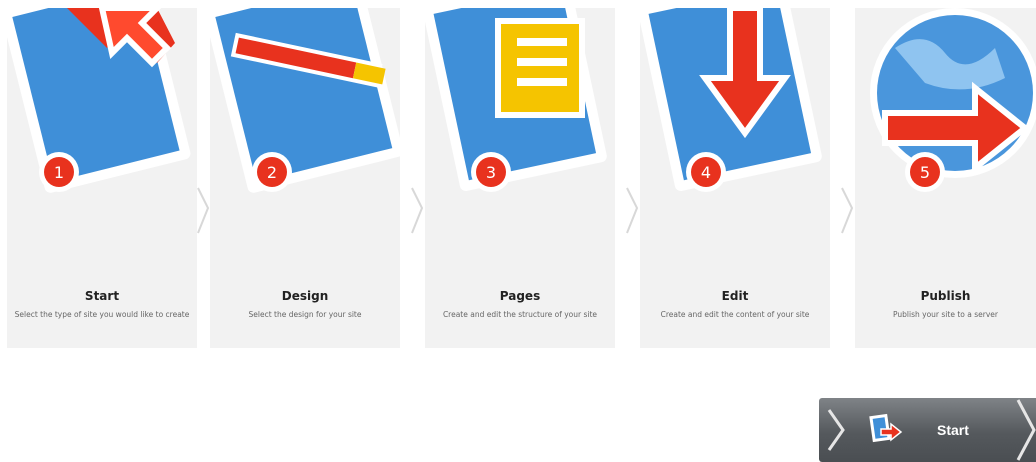 Image resolution: width=1036 pixels, height=462 pixels. Describe the element at coordinates (731, 100) in the screenshot. I see `down-arrow-icon: 4` at that location.